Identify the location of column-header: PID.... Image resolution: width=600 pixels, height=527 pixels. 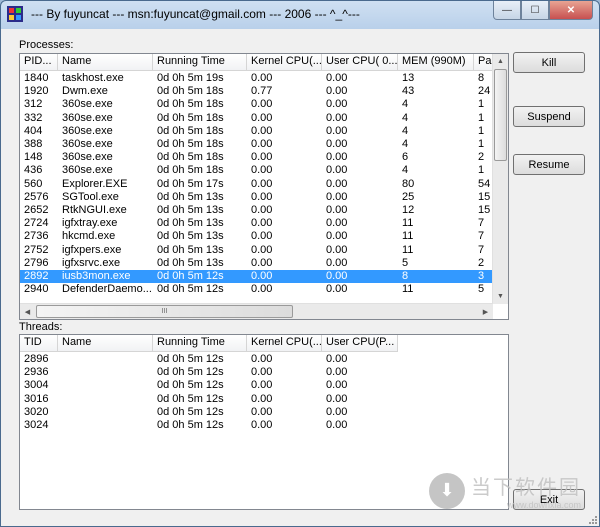
(39, 62).